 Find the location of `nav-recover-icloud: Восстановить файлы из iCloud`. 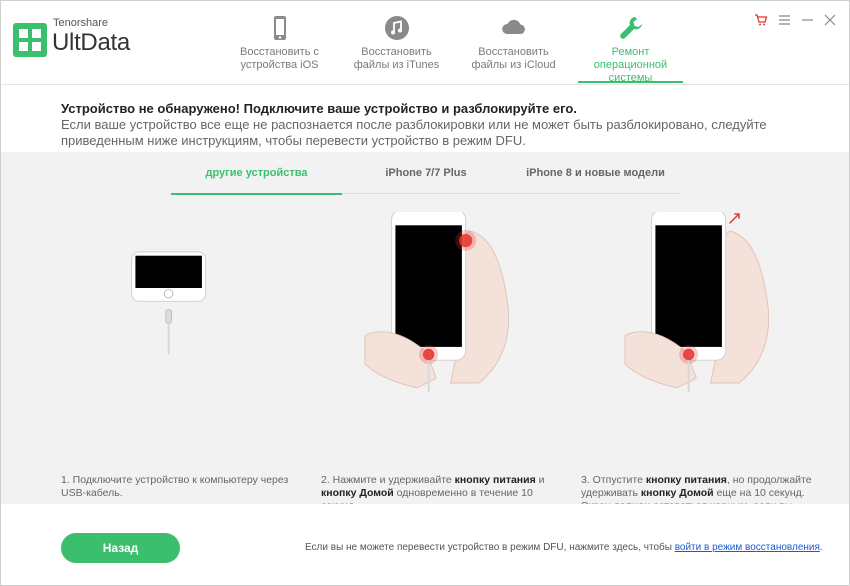

nav-recover-icloud: Восстановить файлы из iCloud is located at coordinates (513, 43).